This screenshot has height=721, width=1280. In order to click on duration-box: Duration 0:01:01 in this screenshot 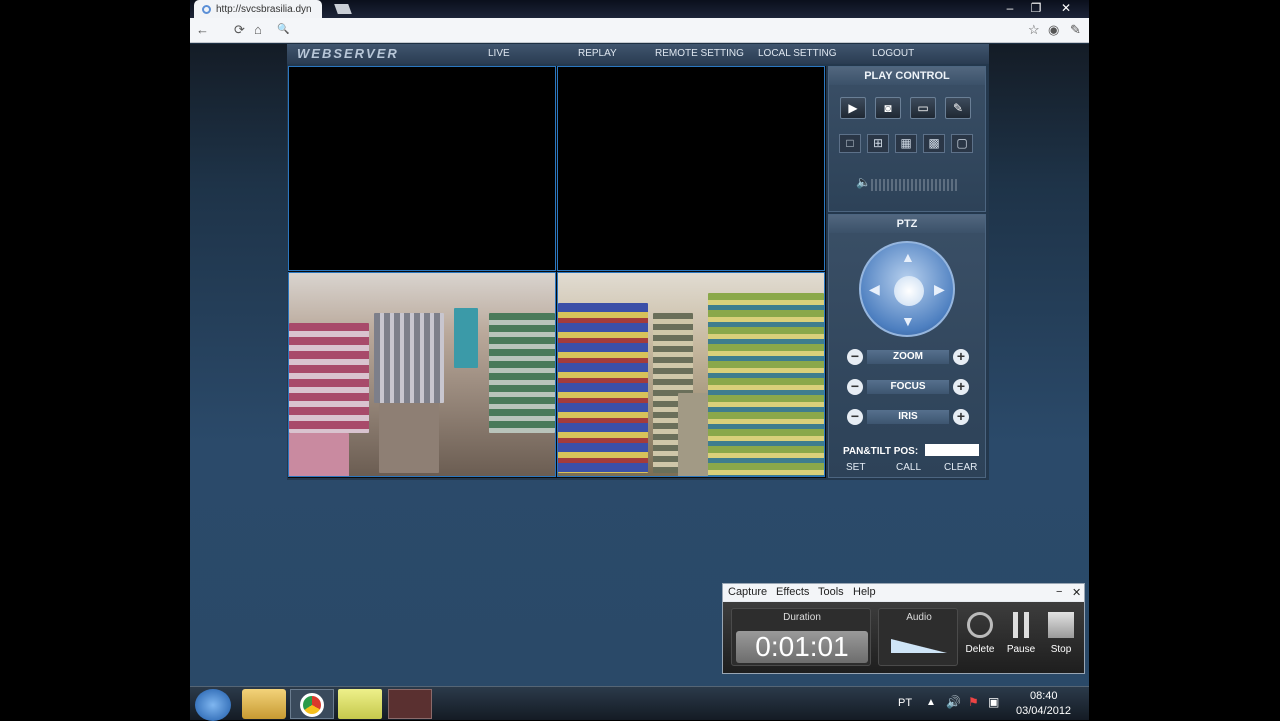, I will do `click(801, 637)`.